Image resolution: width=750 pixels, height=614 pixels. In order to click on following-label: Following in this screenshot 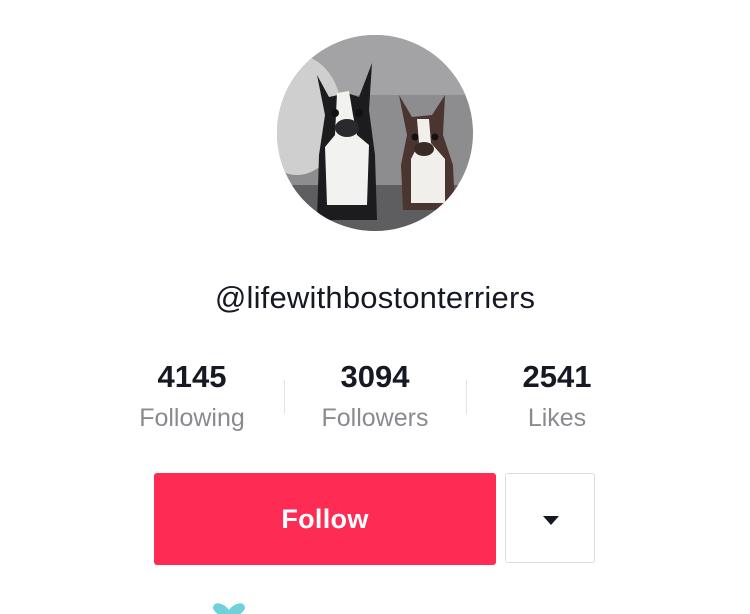, I will do `click(192, 418)`.